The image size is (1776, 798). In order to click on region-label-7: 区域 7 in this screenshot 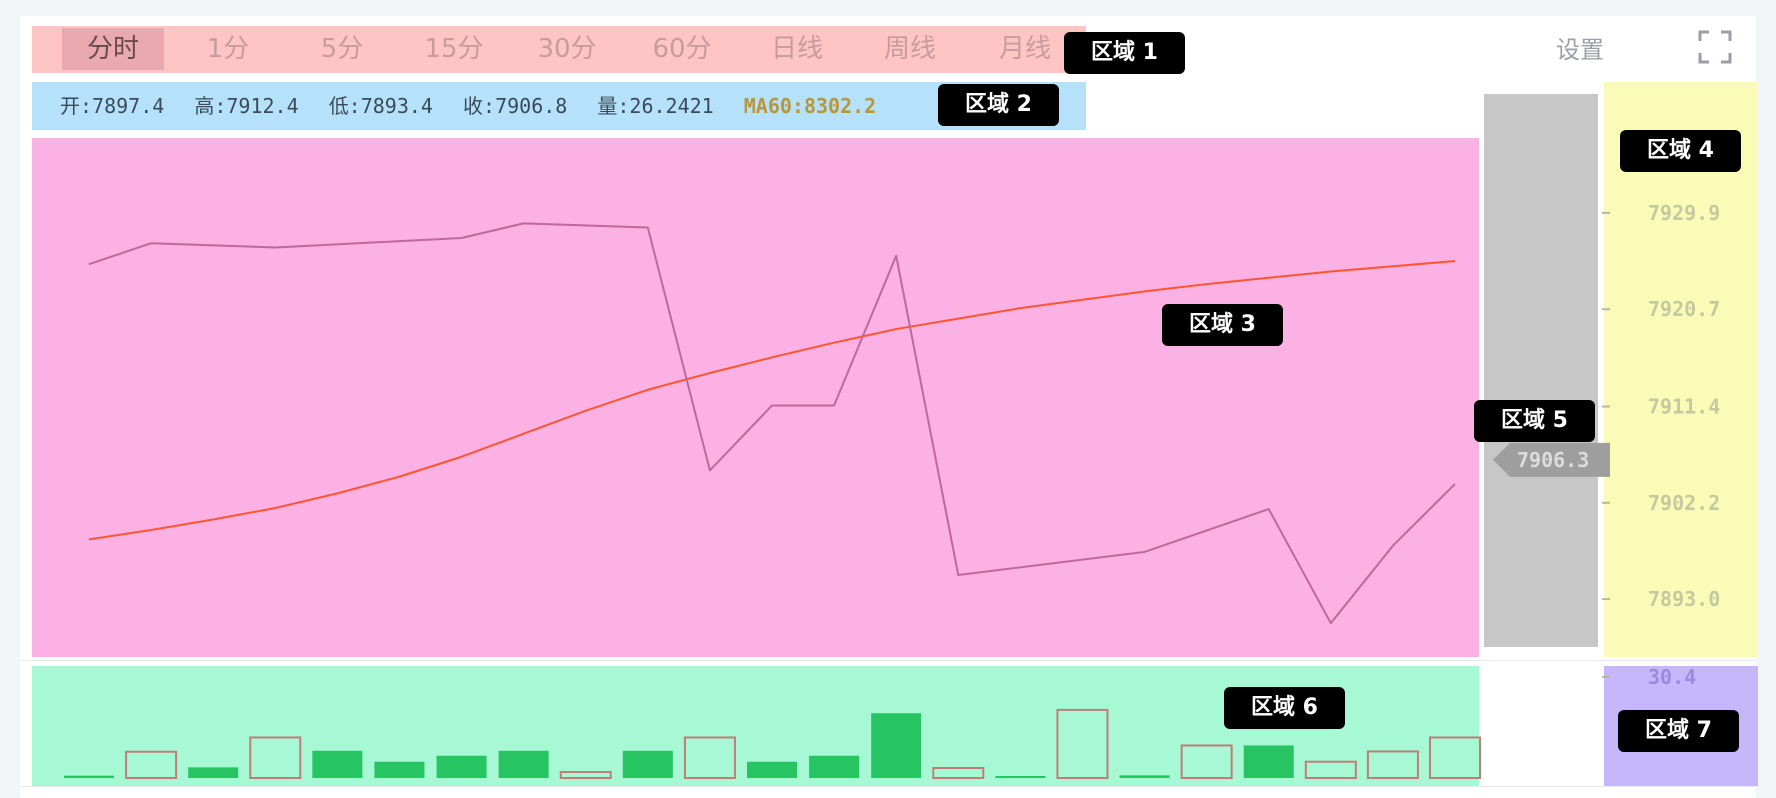, I will do `click(1678, 731)`.